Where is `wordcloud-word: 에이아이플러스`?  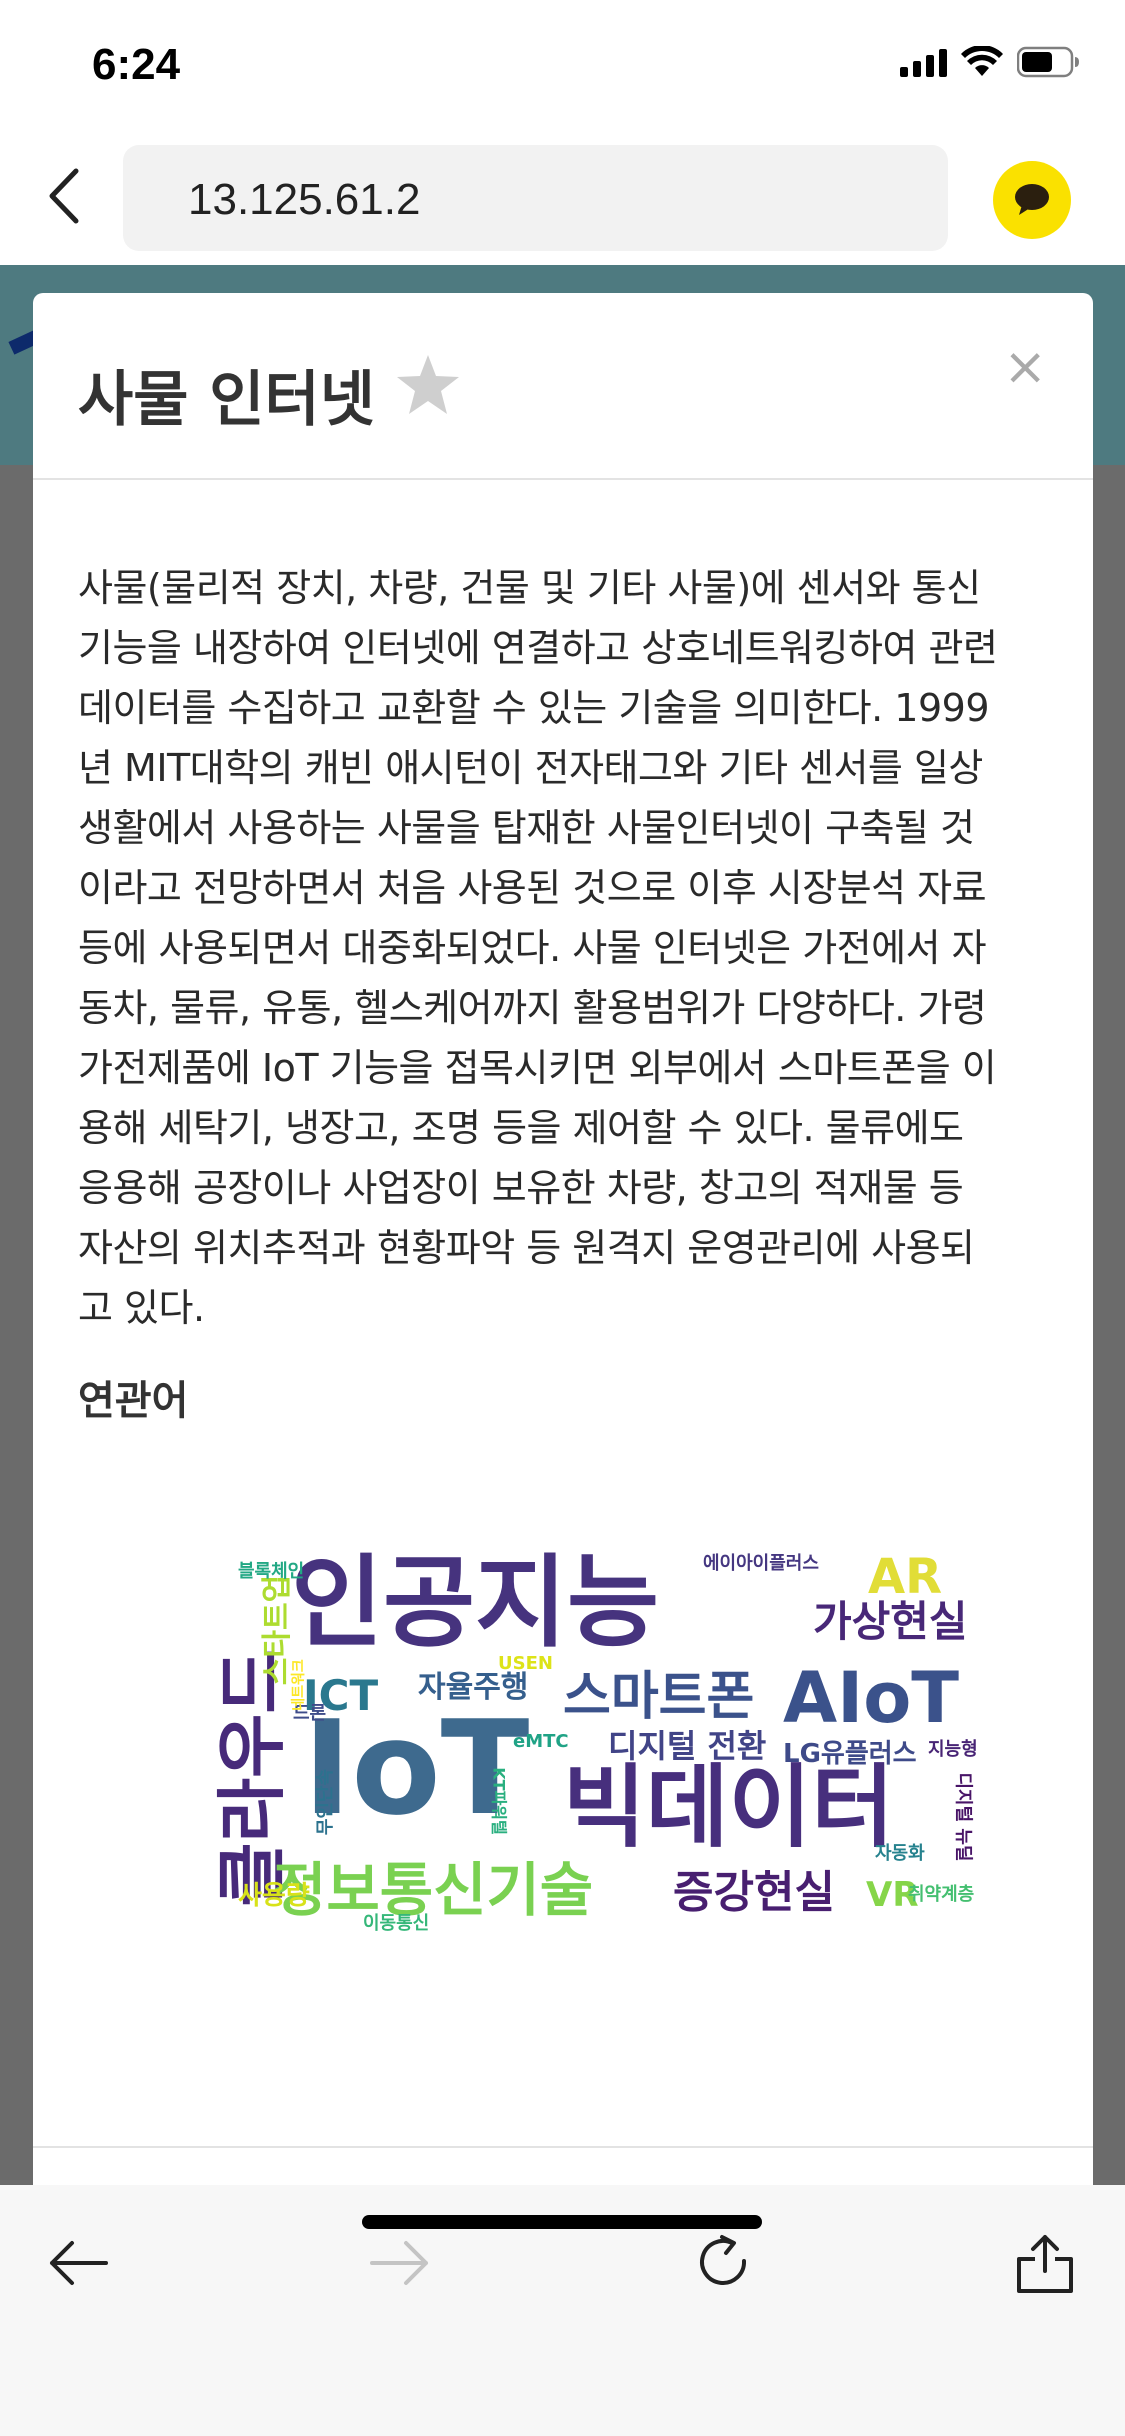
wordcloud-word: 에이아이플러스 is located at coordinates (761, 1563).